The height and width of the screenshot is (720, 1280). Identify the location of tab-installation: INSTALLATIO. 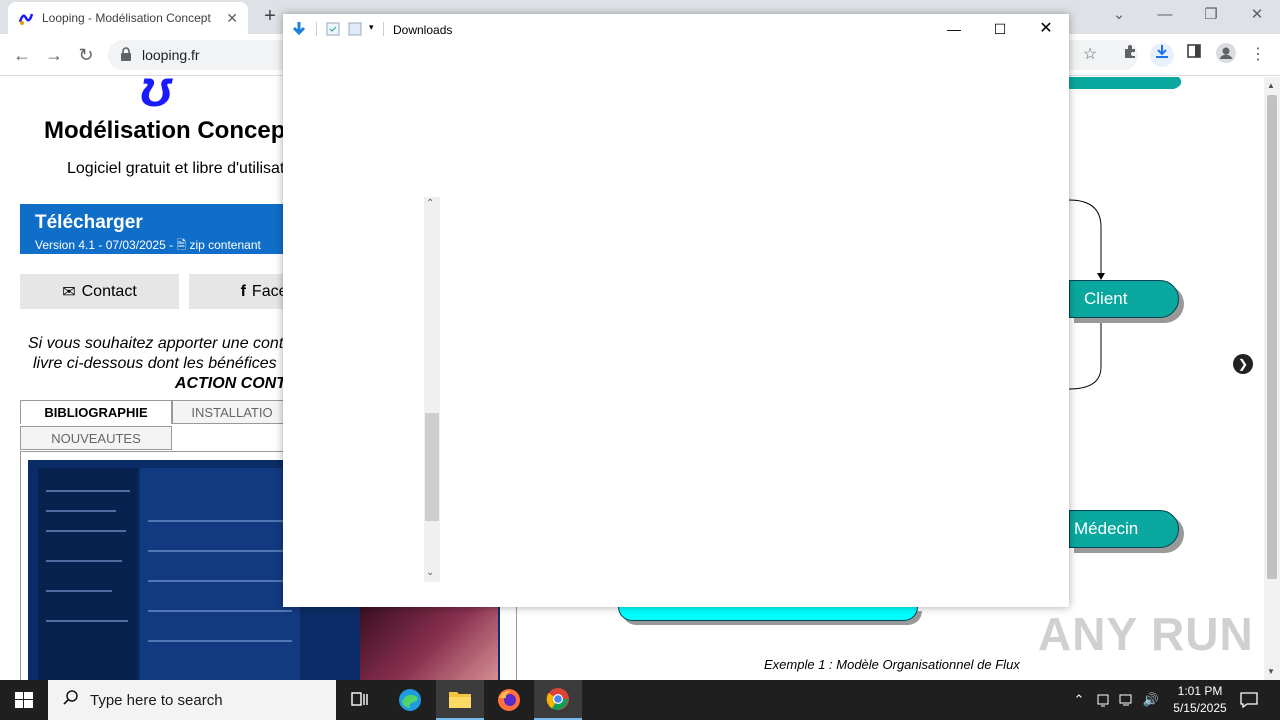
(232, 412).